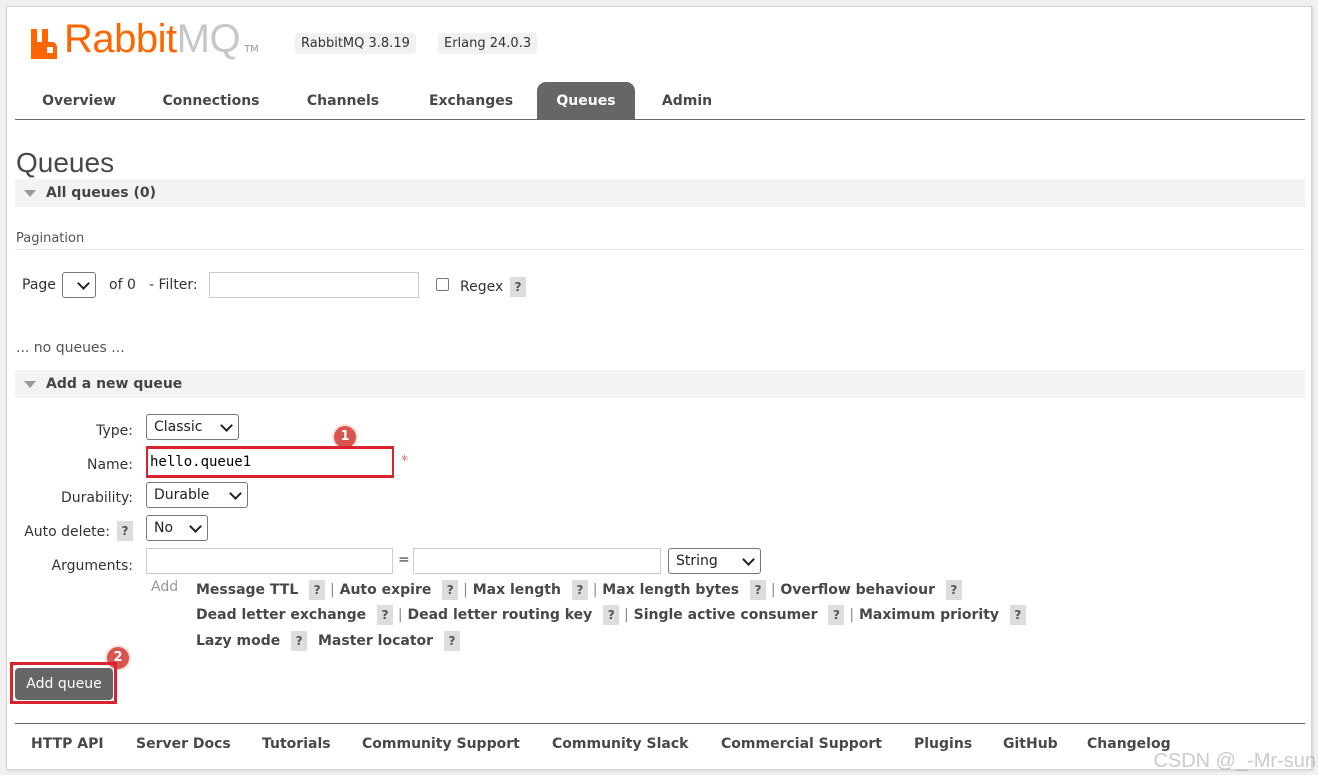 This screenshot has height=775, width=1318. What do you see at coordinates (122, 285) in the screenshot?
I see `page-count: of 0` at bounding box center [122, 285].